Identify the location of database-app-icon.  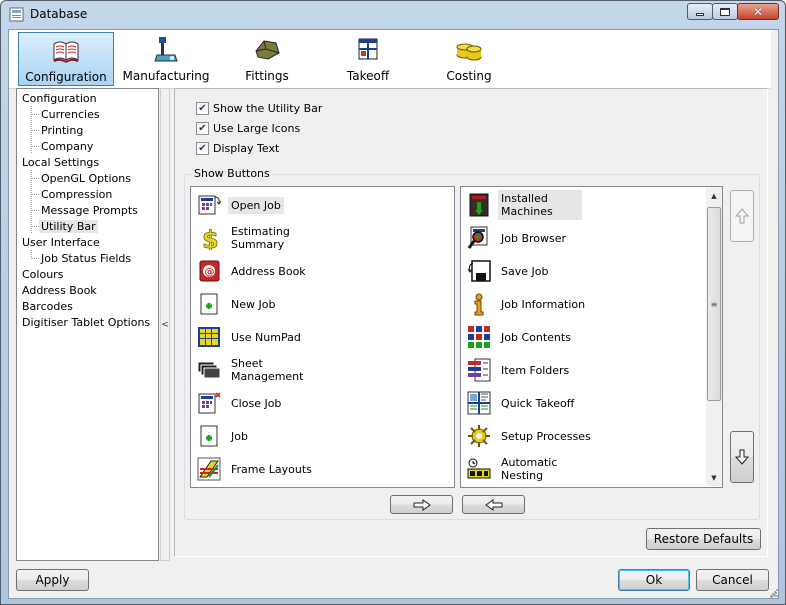
(16, 14).